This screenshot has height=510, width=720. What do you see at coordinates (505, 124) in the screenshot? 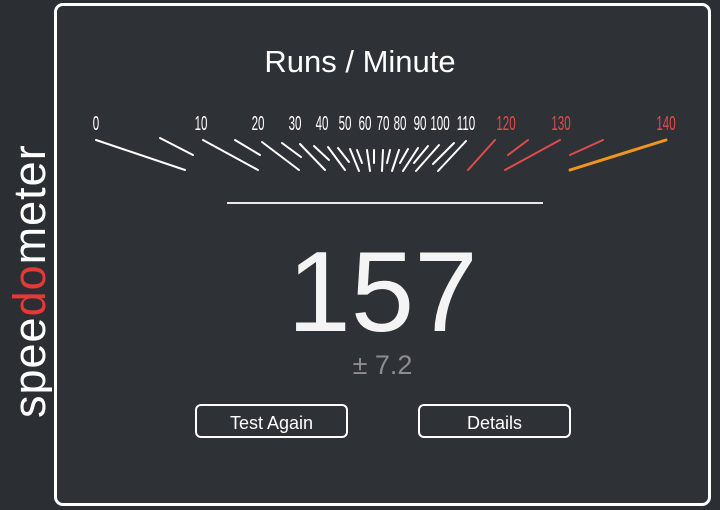
I see `gauge-label: 120` at bounding box center [505, 124].